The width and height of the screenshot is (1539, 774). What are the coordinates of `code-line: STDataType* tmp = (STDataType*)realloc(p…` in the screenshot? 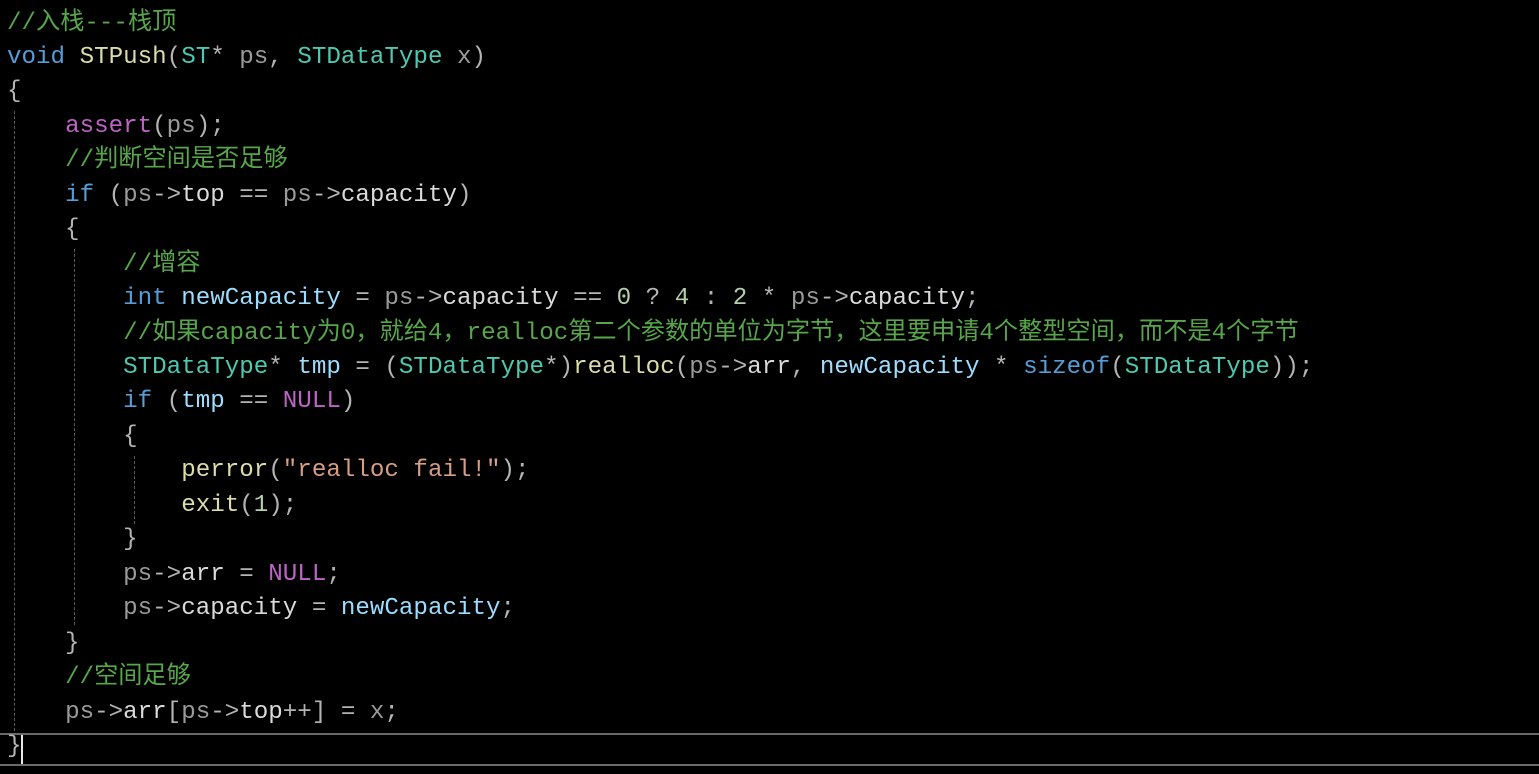 It's located at (660, 368).